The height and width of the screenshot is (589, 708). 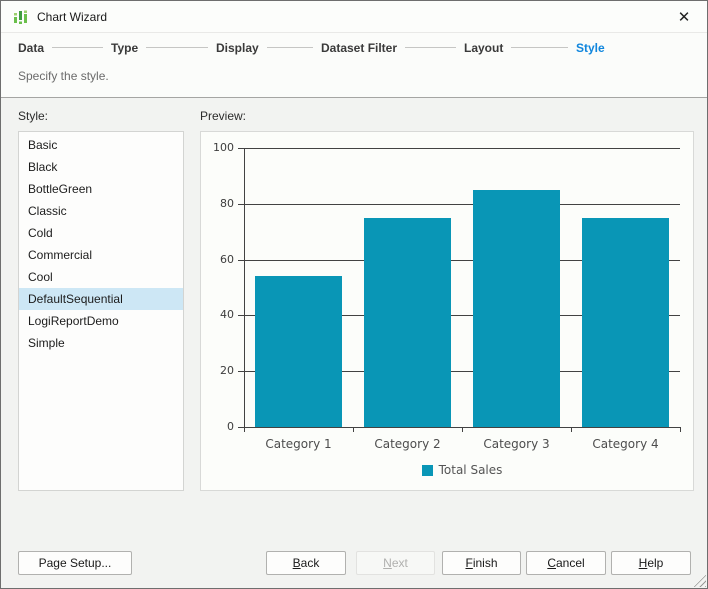 What do you see at coordinates (101, 167) in the screenshot?
I see `style-option-black: Black` at bounding box center [101, 167].